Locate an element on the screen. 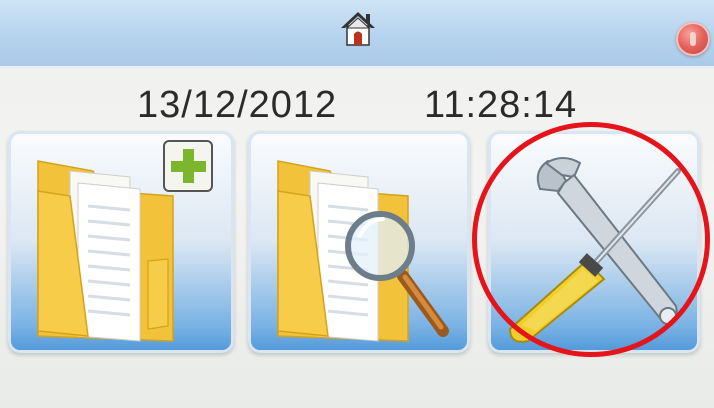 The width and height of the screenshot is (714, 408). home-button is located at coordinates (358, 28).